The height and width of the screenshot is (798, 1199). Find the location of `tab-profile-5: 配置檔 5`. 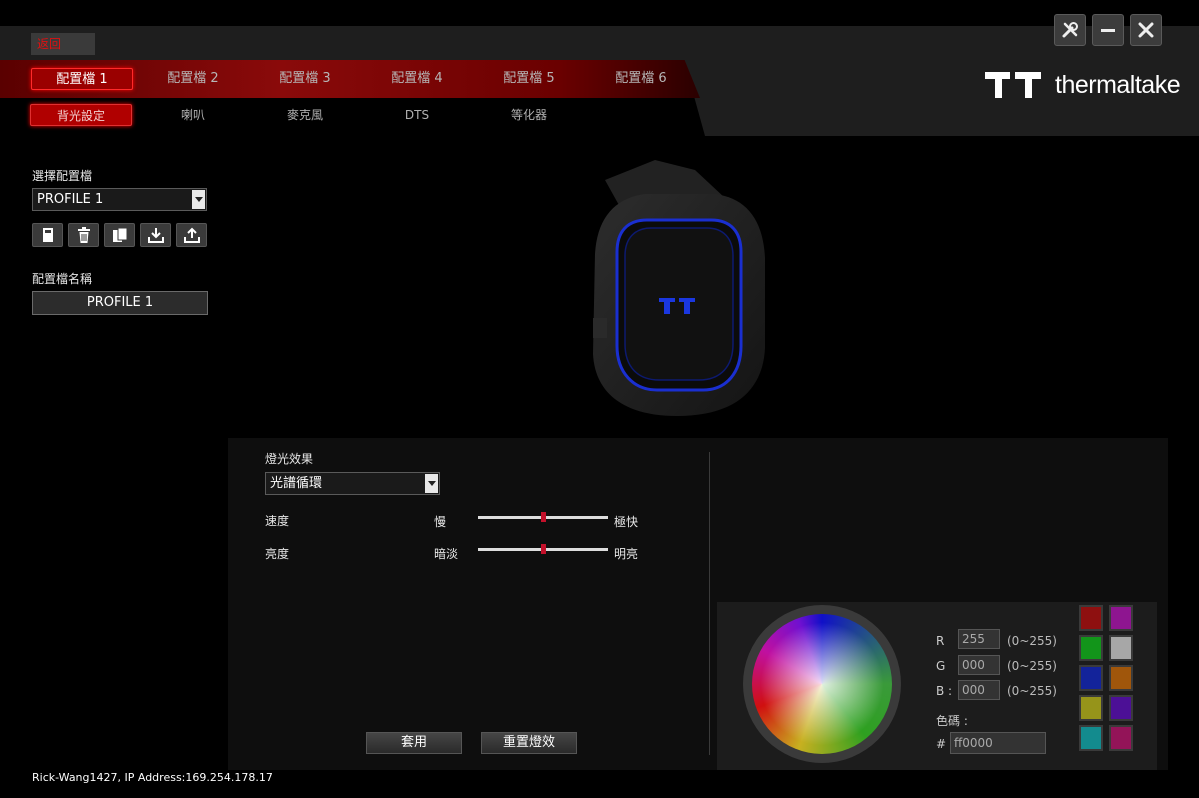

tab-profile-5: 配置檔 5 is located at coordinates (529, 79).